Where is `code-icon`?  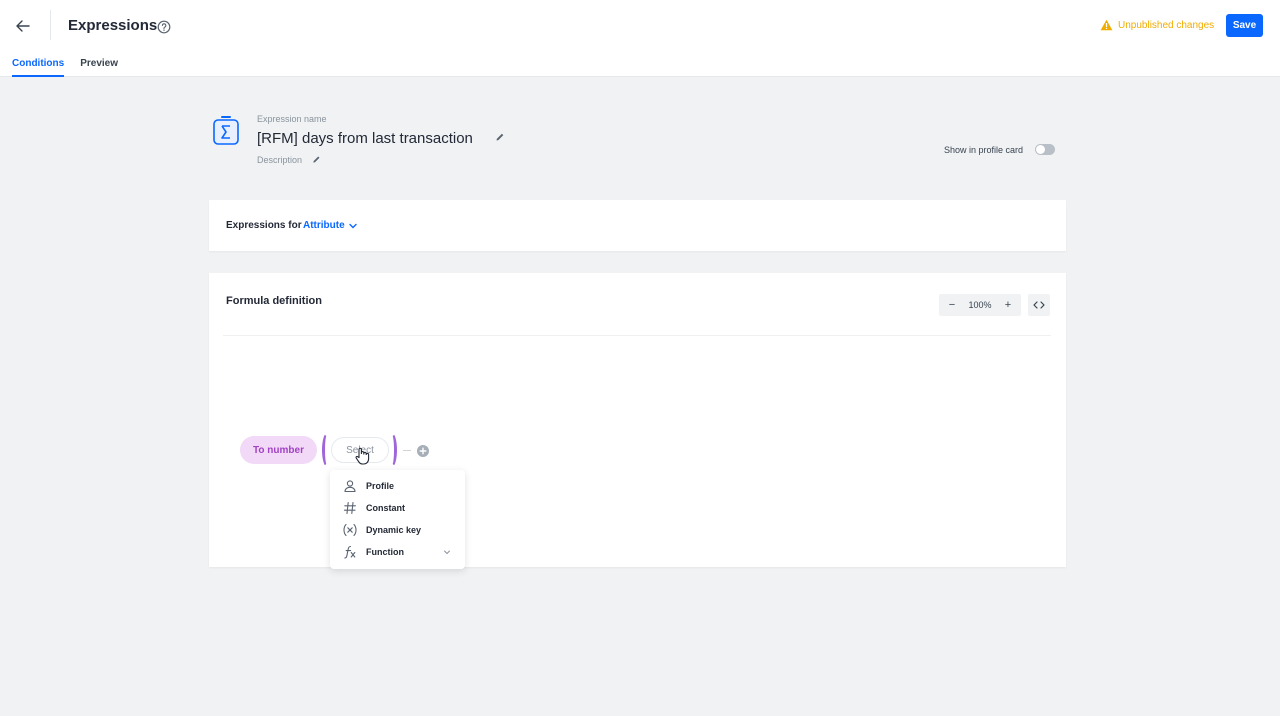
code-icon is located at coordinates (1039, 305).